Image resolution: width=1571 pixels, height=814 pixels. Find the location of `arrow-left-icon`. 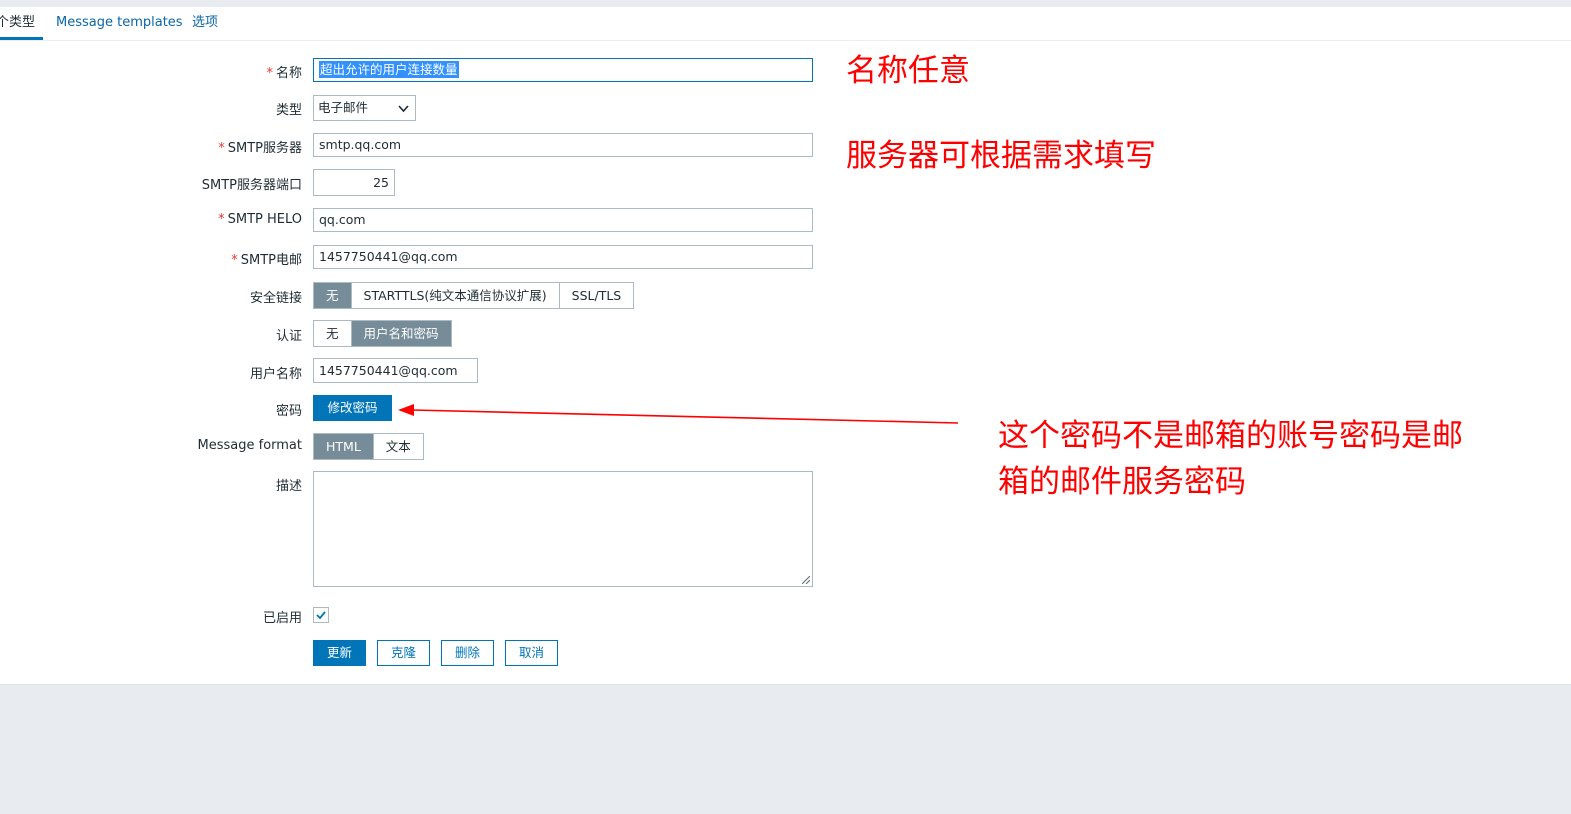

arrow-left-icon is located at coordinates (678, 414).